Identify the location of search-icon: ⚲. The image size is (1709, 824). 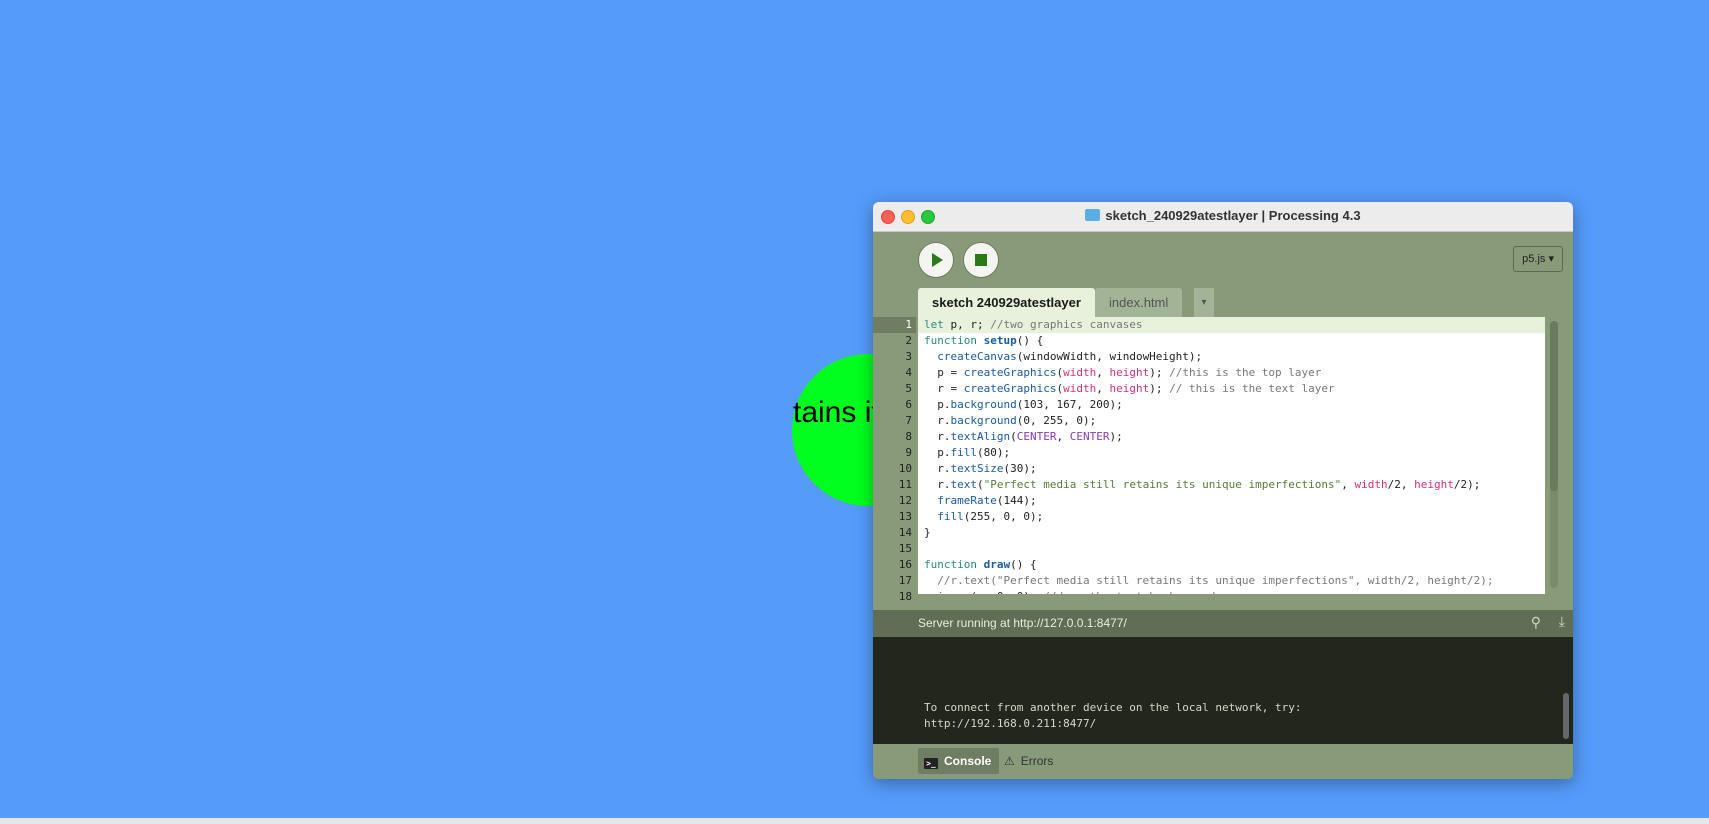
(1536, 622).